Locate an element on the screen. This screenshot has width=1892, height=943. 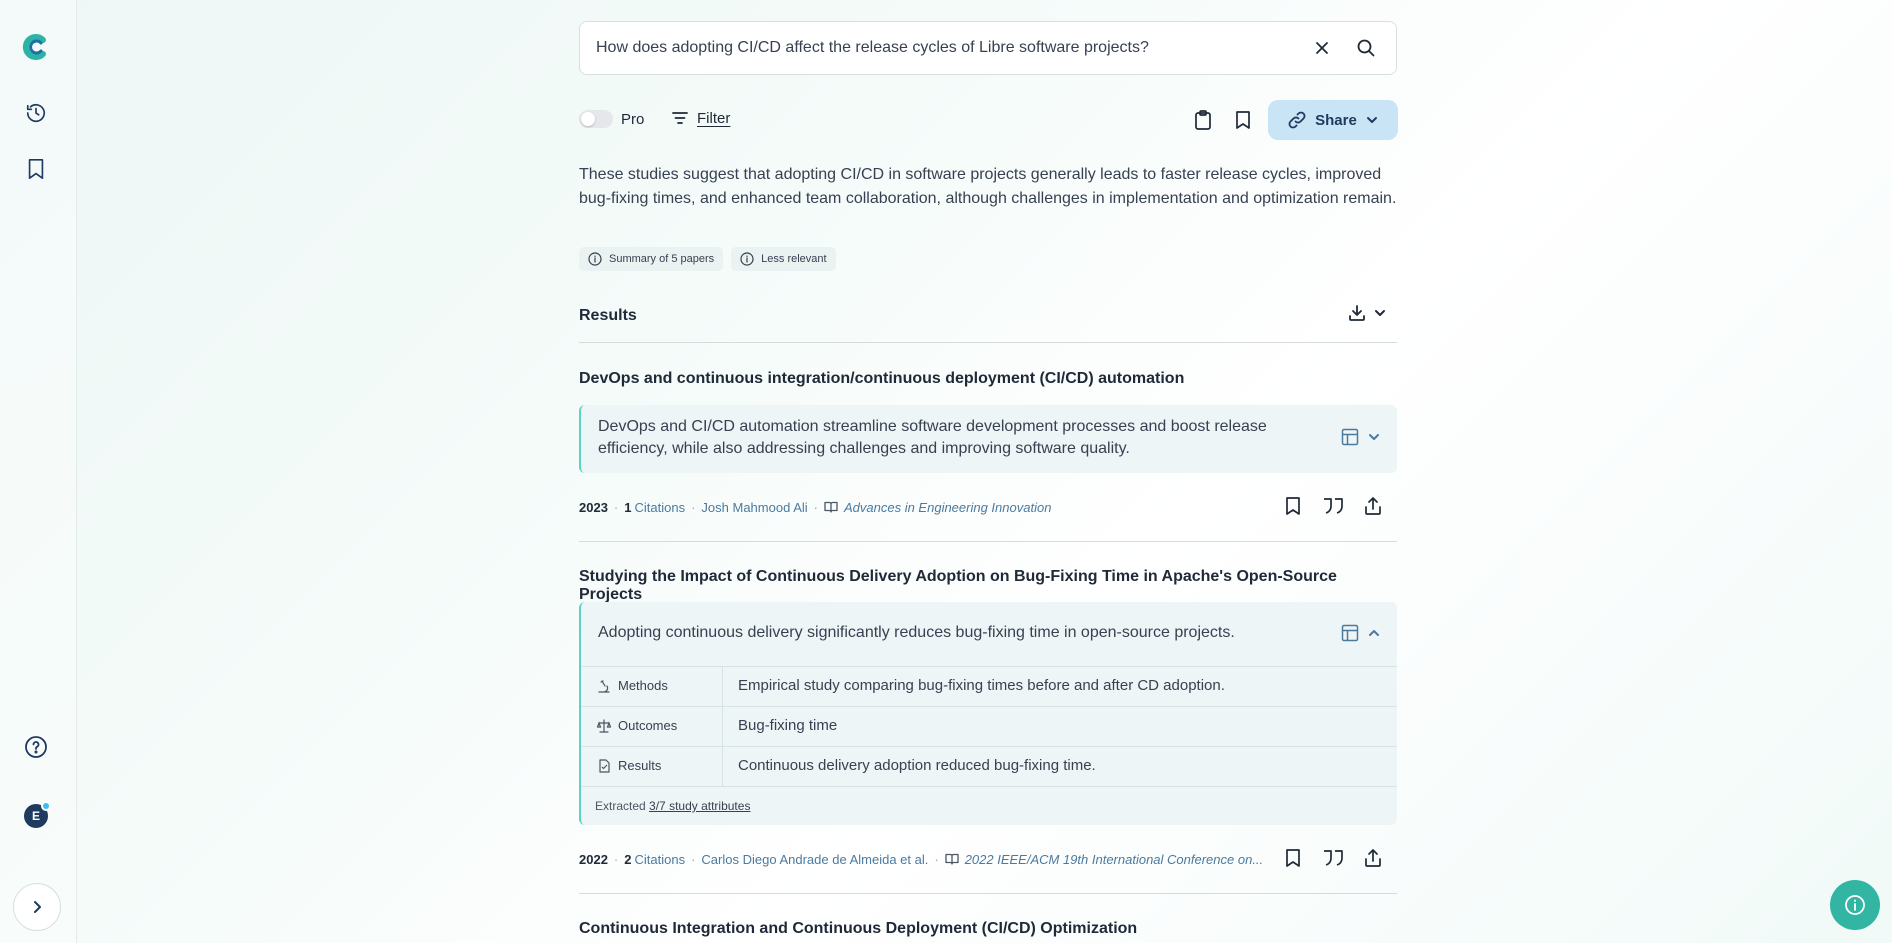
search-bar is located at coordinates (988, 48).